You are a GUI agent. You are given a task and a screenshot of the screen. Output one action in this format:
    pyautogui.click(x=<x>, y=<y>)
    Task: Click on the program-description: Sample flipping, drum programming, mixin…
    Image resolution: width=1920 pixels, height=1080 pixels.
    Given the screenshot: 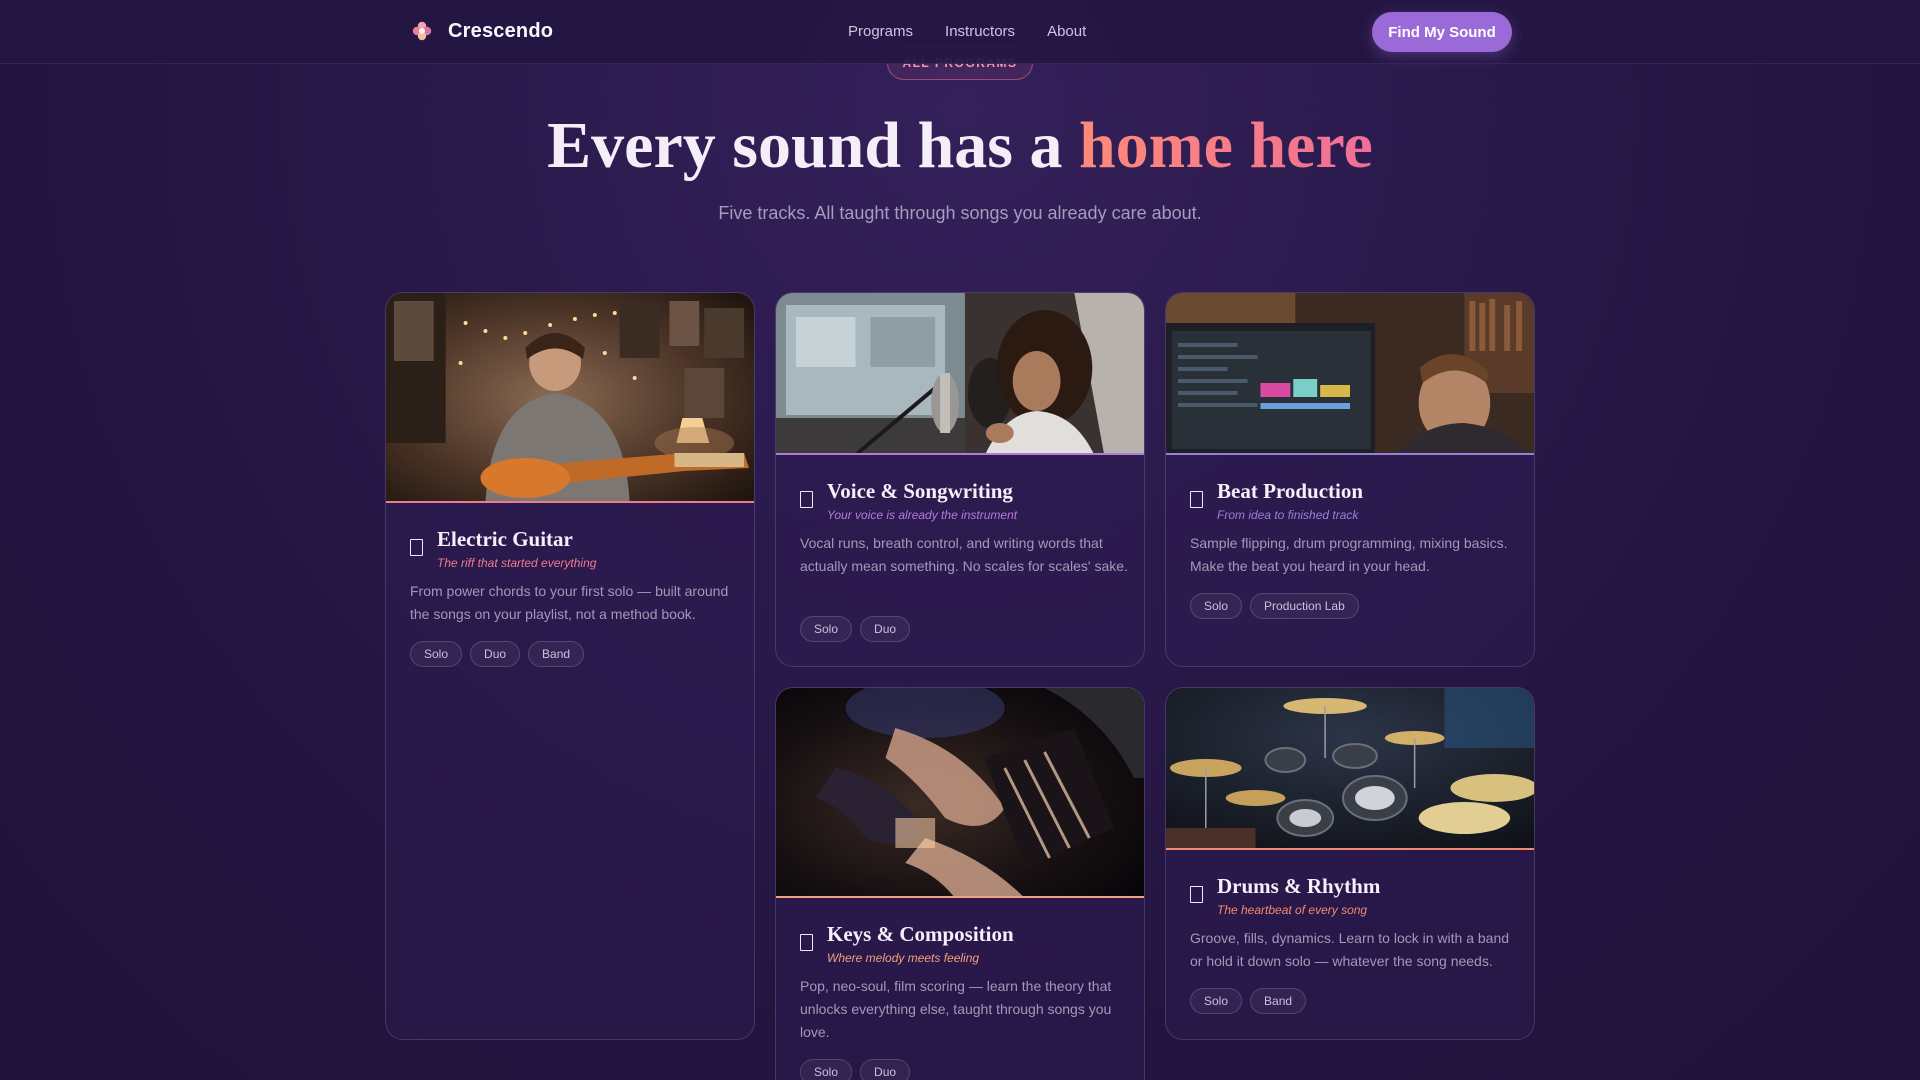 What is the action you would take?
    pyautogui.click(x=1349, y=554)
    